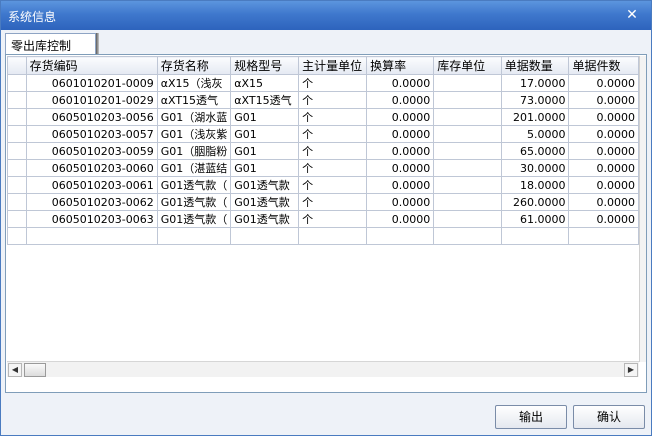 Image resolution: width=652 pixels, height=436 pixels. I want to click on tab-zero-outbound-control: 零出库控制, so click(50, 44).